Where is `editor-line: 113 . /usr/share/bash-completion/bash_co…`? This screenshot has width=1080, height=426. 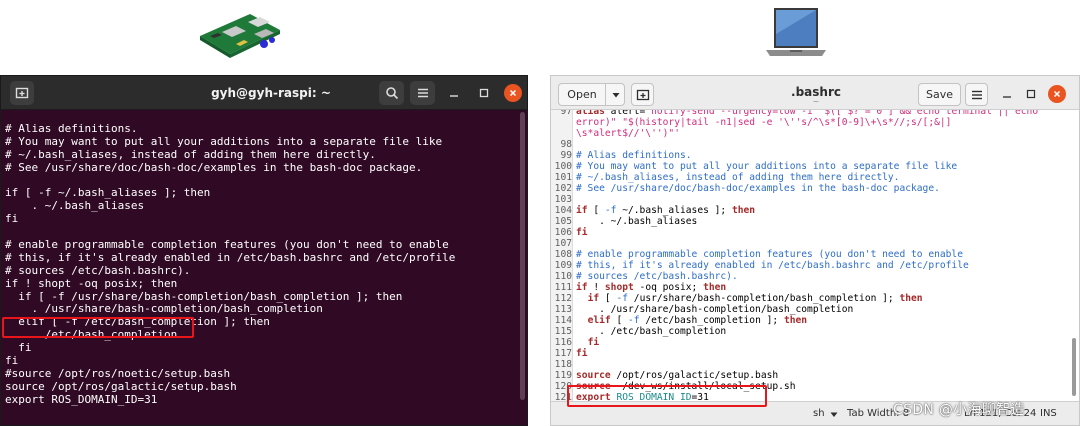
editor-line: 113 . /usr/share/bash-completion/bash_co… is located at coordinates (810, 309).